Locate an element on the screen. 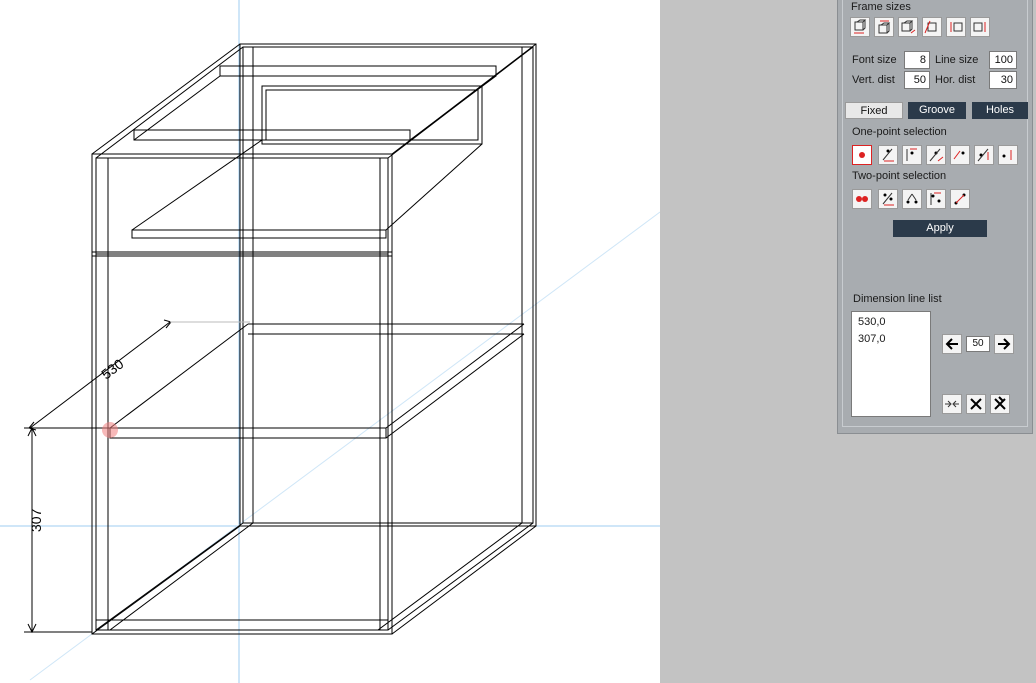  list-item: 530,0 is located at coordinates (891, 322).